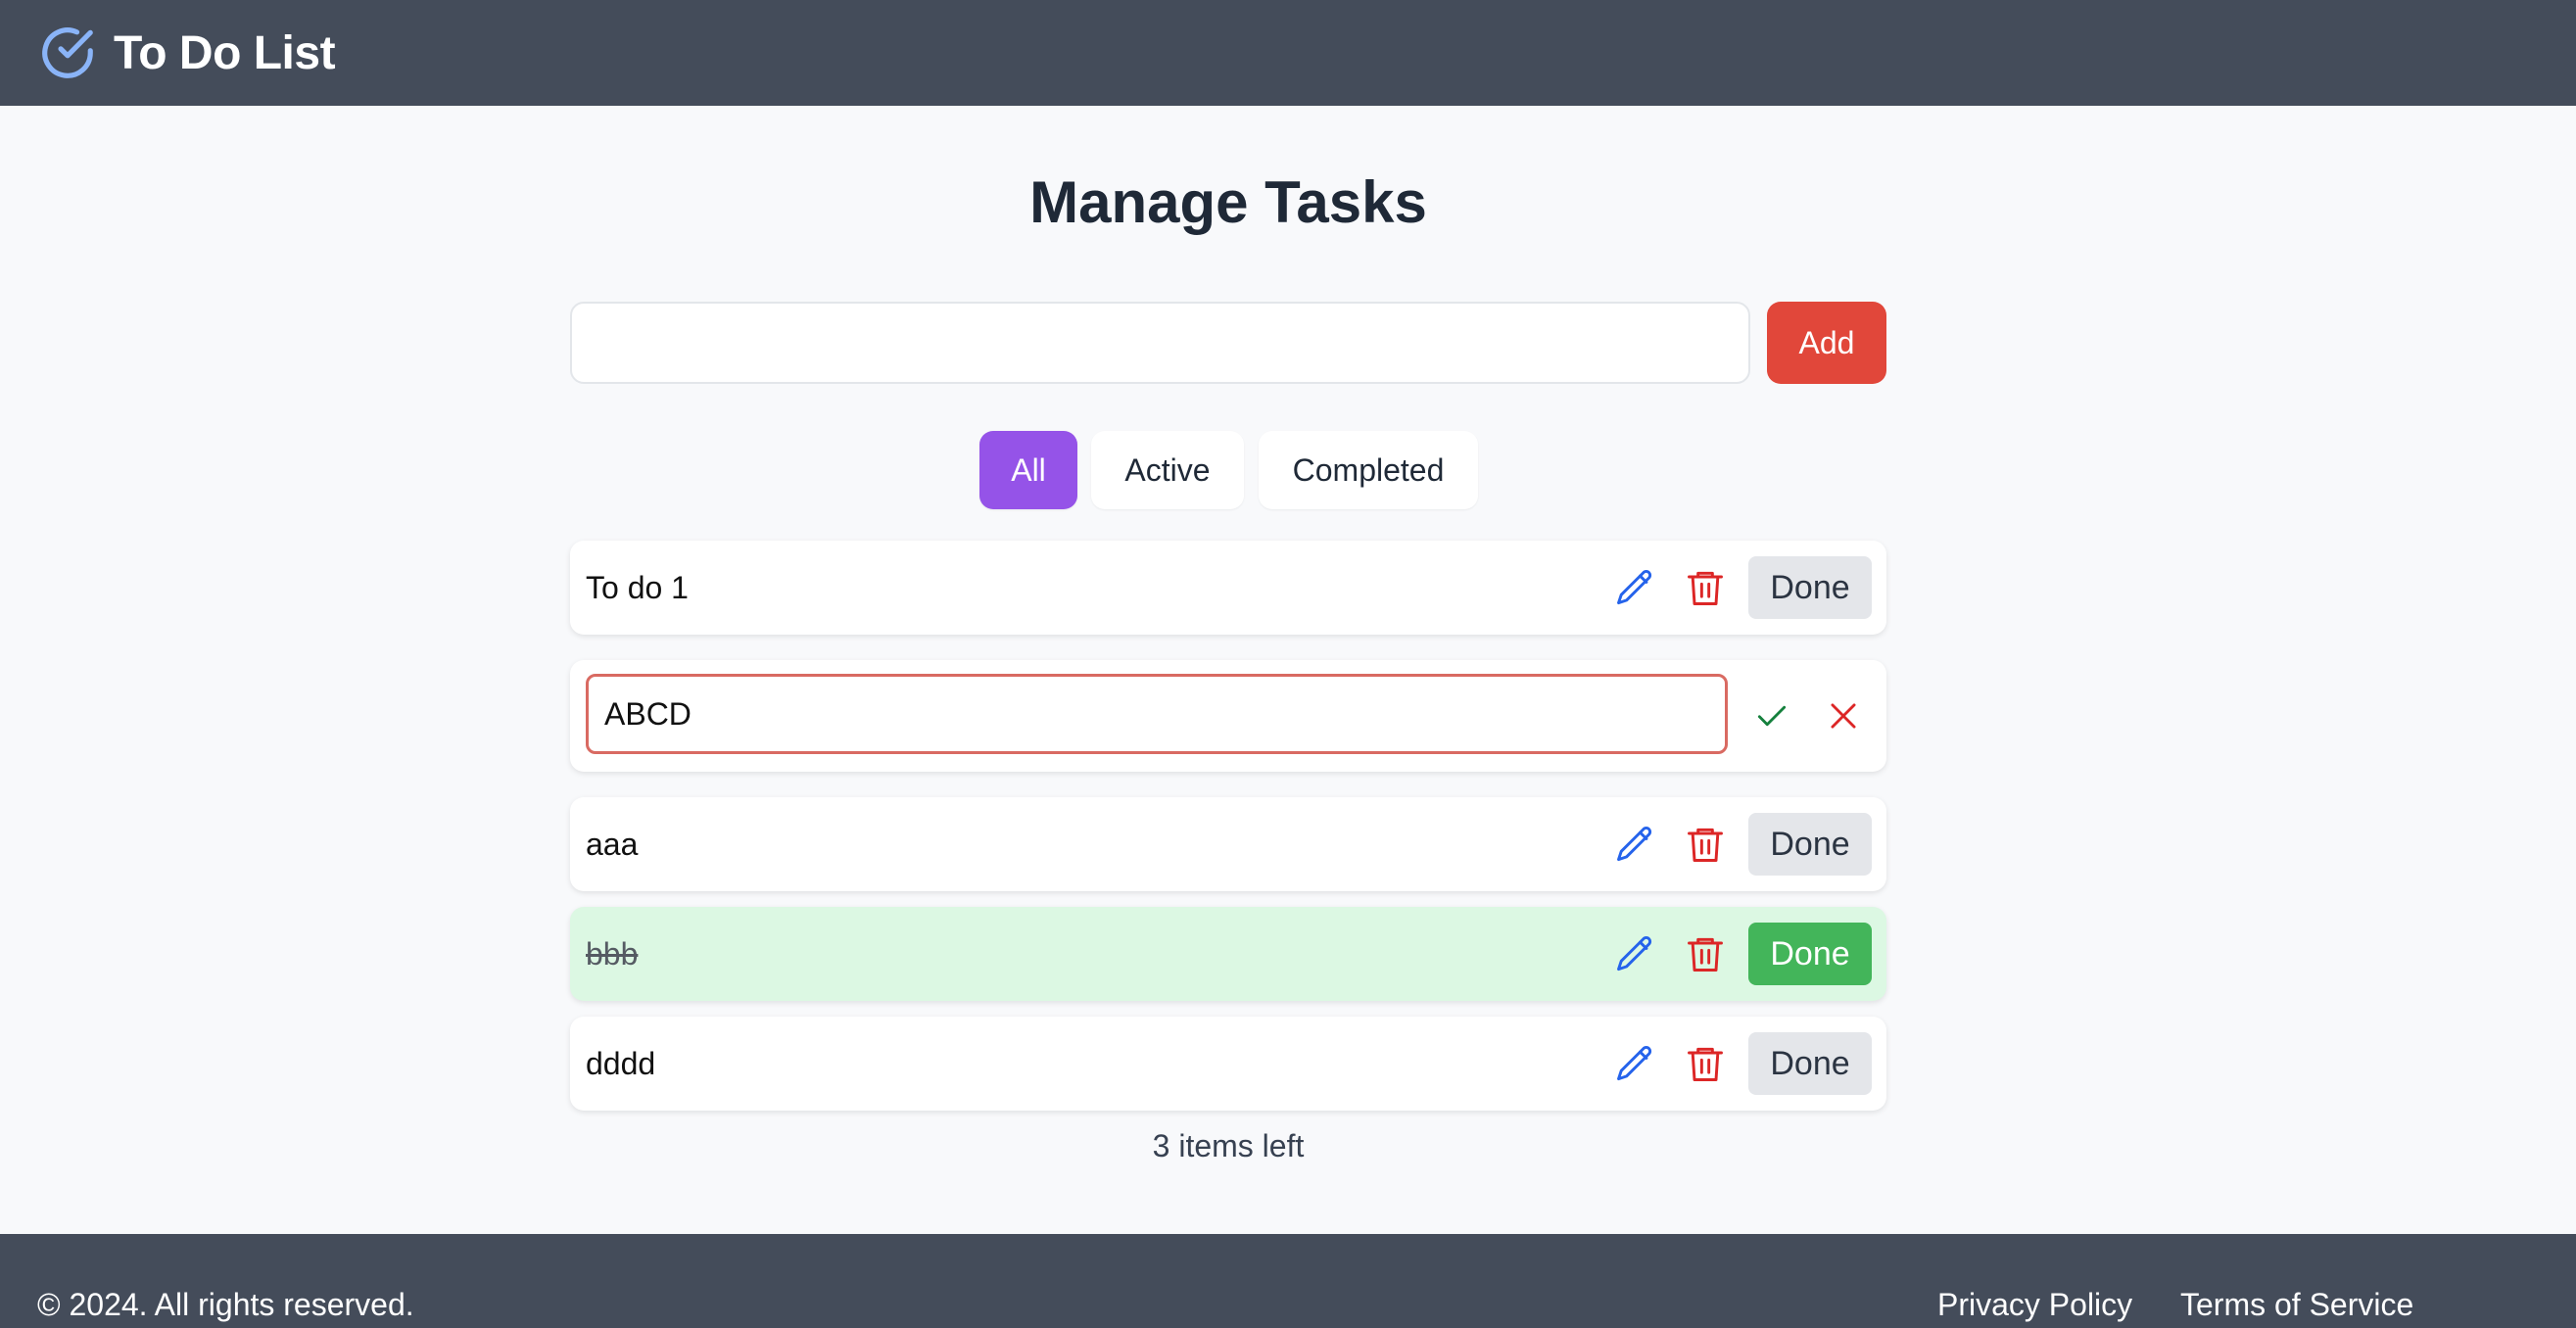 The height and width of the screenshot is (1328, 2576). I want to click on app-title: To Do List, so click(225, 52).